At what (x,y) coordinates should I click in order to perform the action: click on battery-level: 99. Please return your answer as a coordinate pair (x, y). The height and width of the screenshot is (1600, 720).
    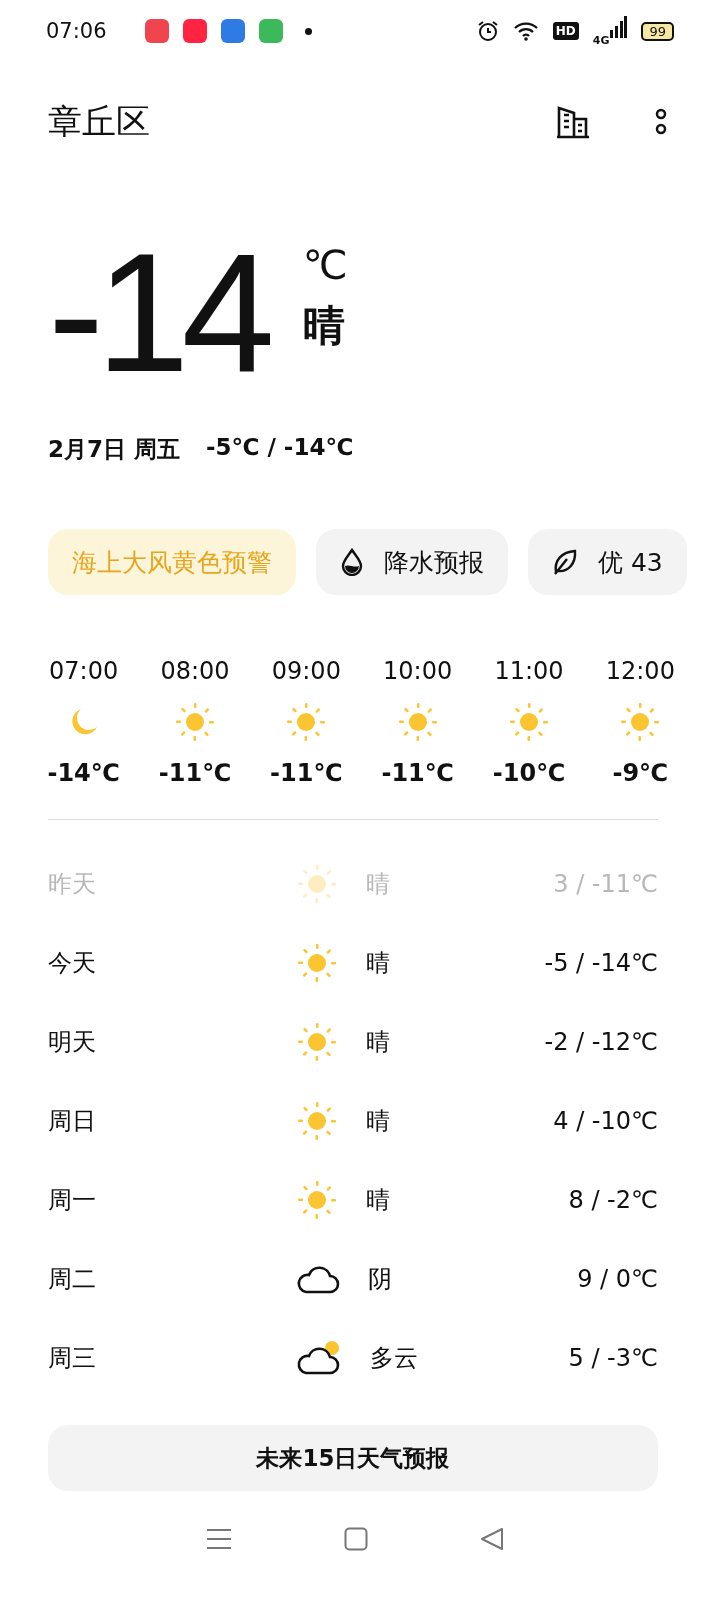
    Looking at the image, I should click on (657, 31).